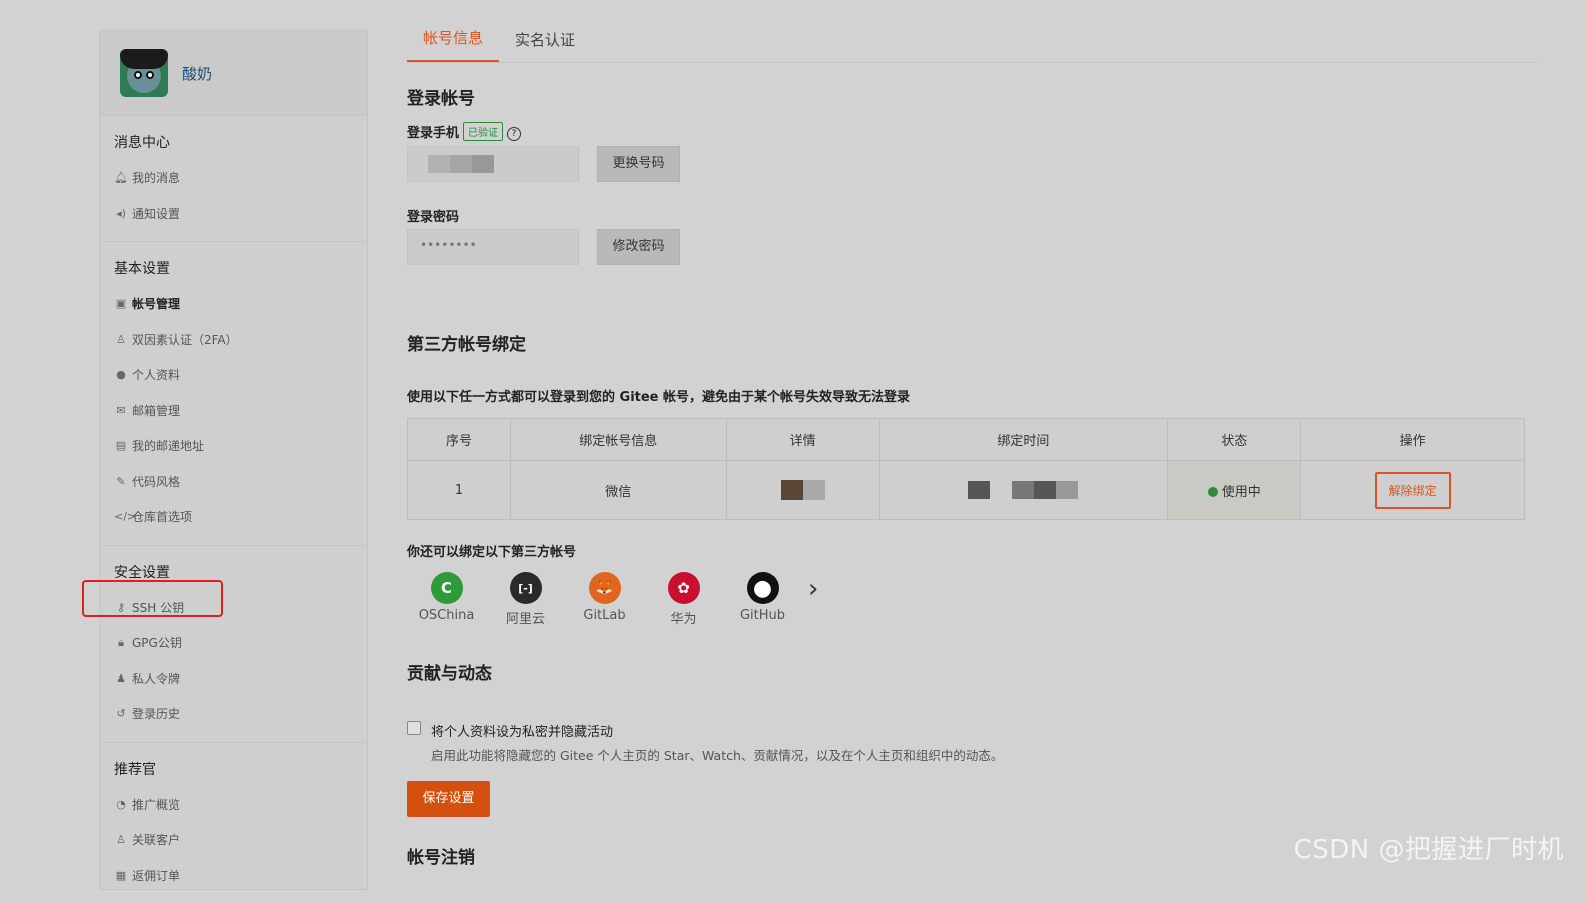 This screenshot has height=903, width=1586. Describe the element at coordinates (449, 671) in the screenshot. I see `activity-section-title: 贡献与动态` at that location.